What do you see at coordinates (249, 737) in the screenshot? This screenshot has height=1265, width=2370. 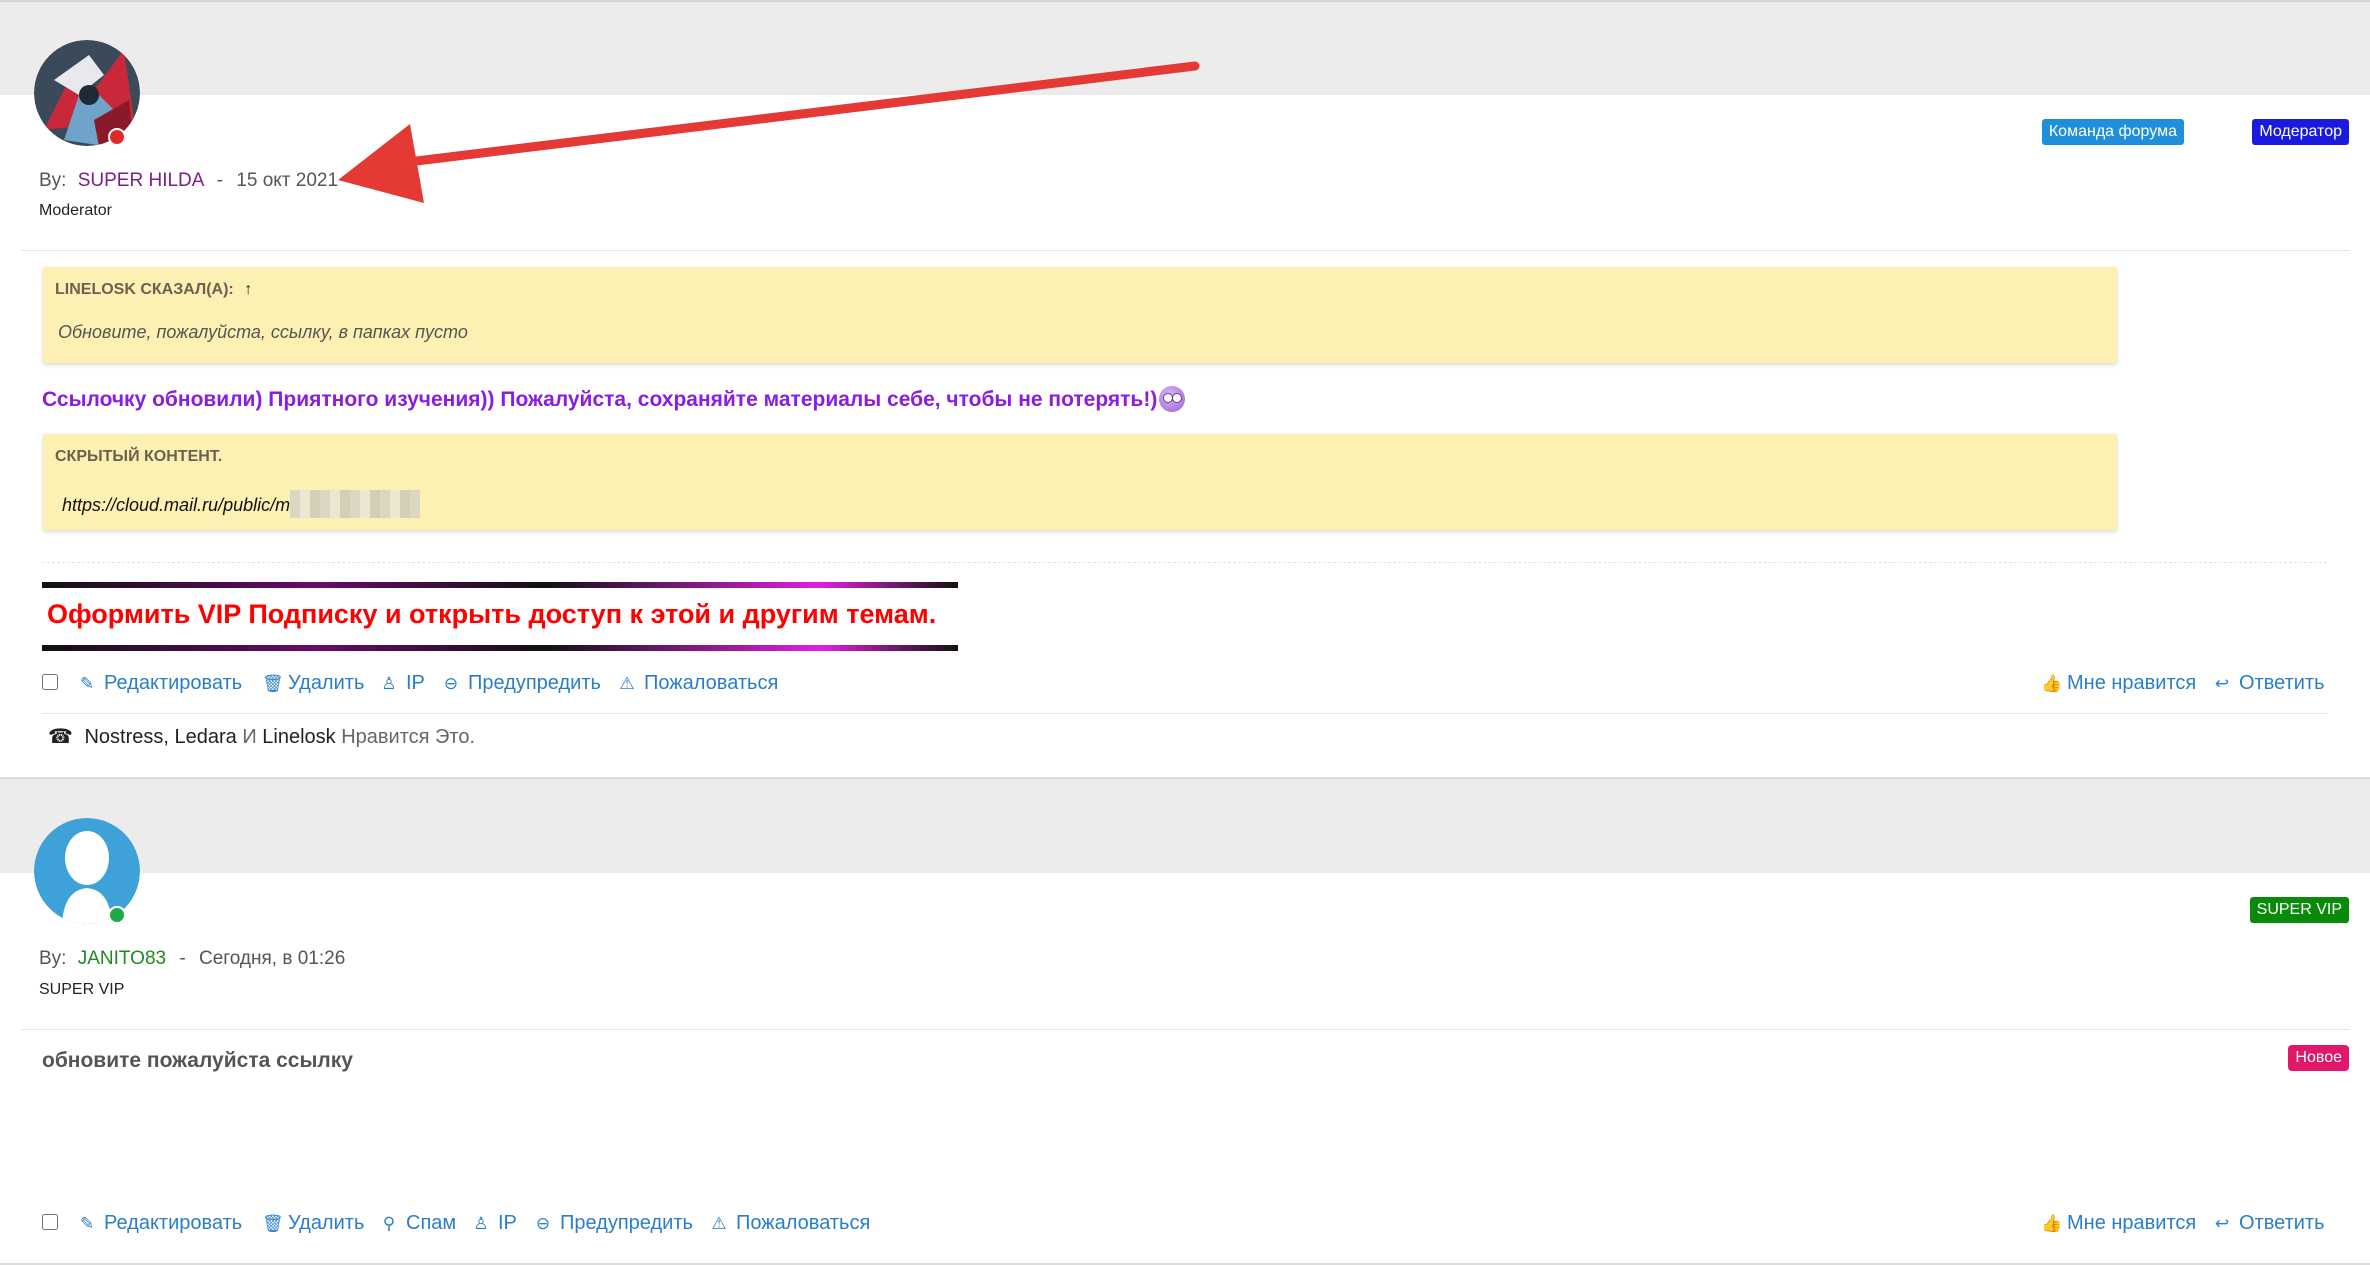 I see `likes-and: И` at bounding box center [249, 737].